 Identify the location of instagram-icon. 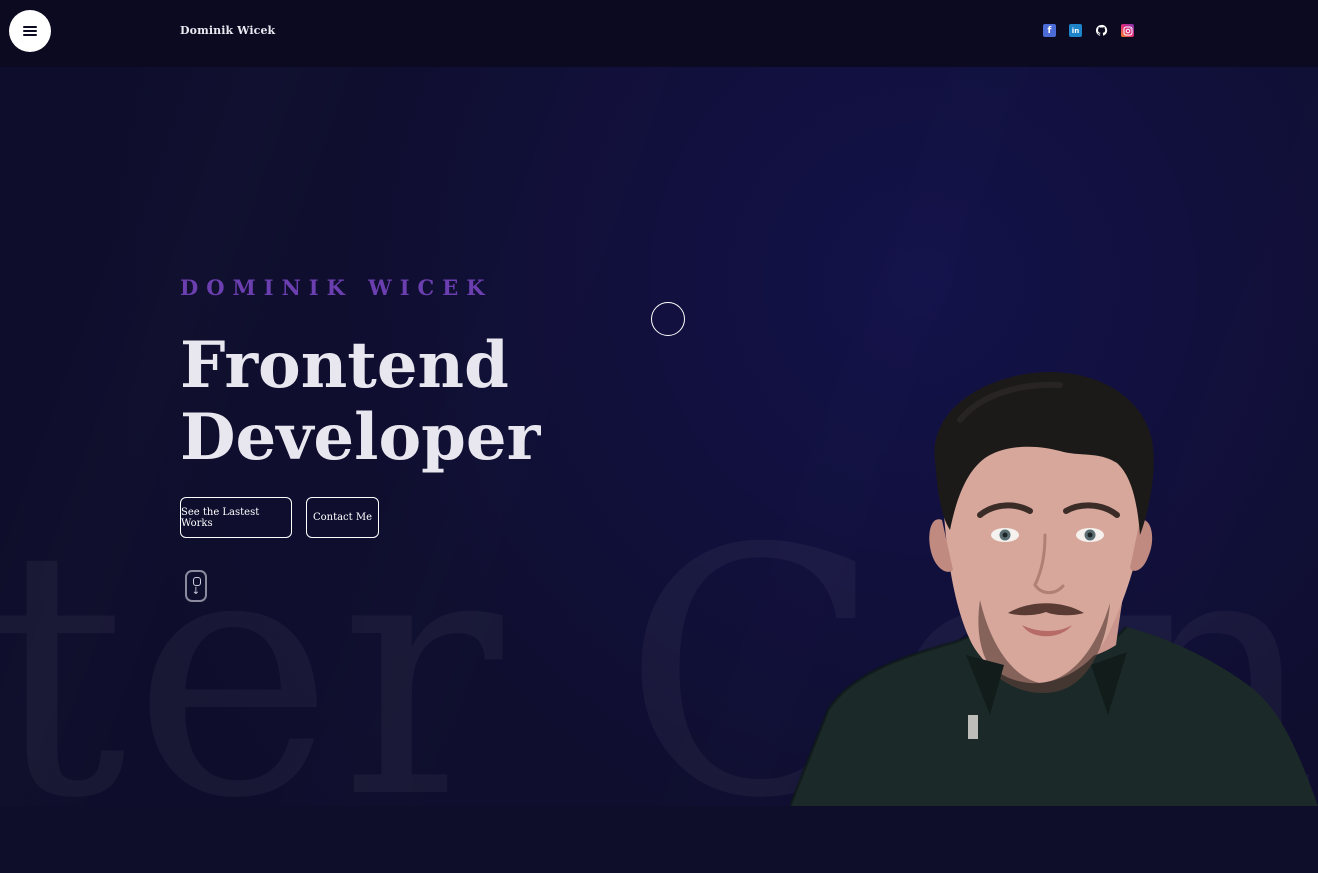
(1127, 30).